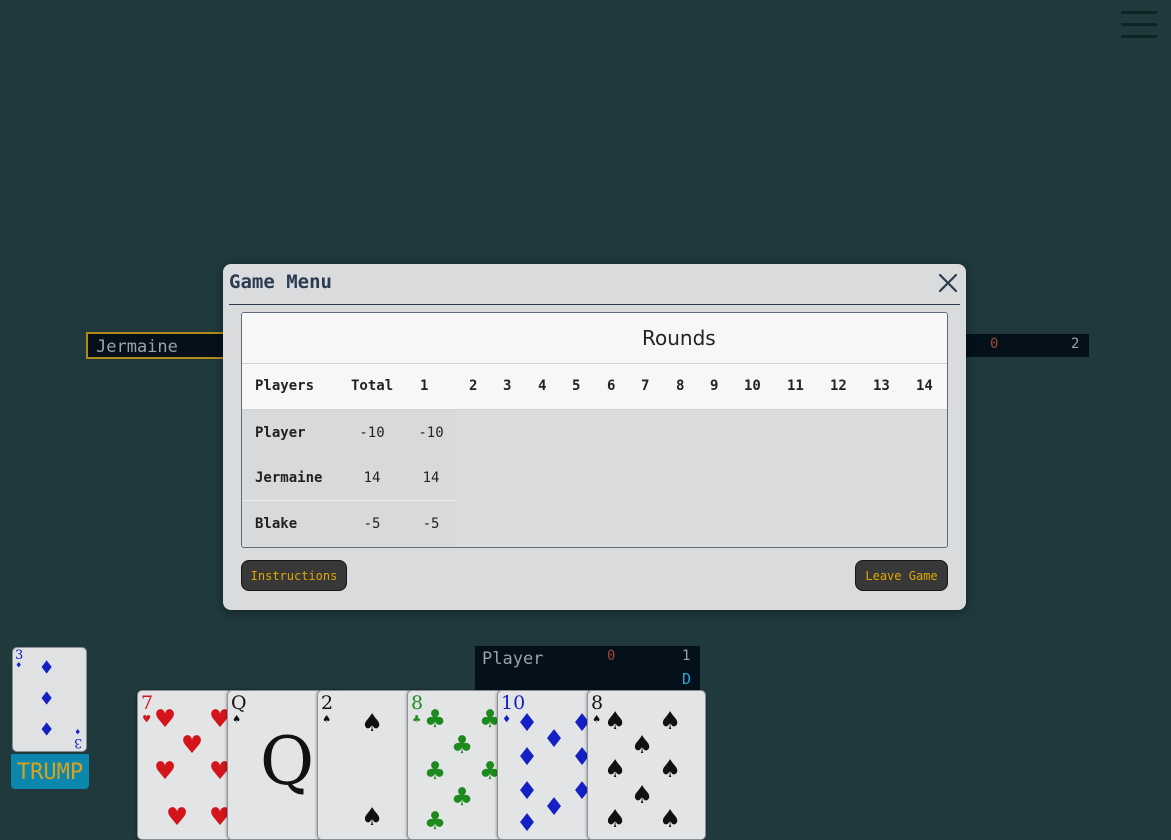 The image size is (1171, 840). What do you see at coordinates (431, 478) in the screenshot?
I see `row-round-1: 14` at bounding box center [431, 478].